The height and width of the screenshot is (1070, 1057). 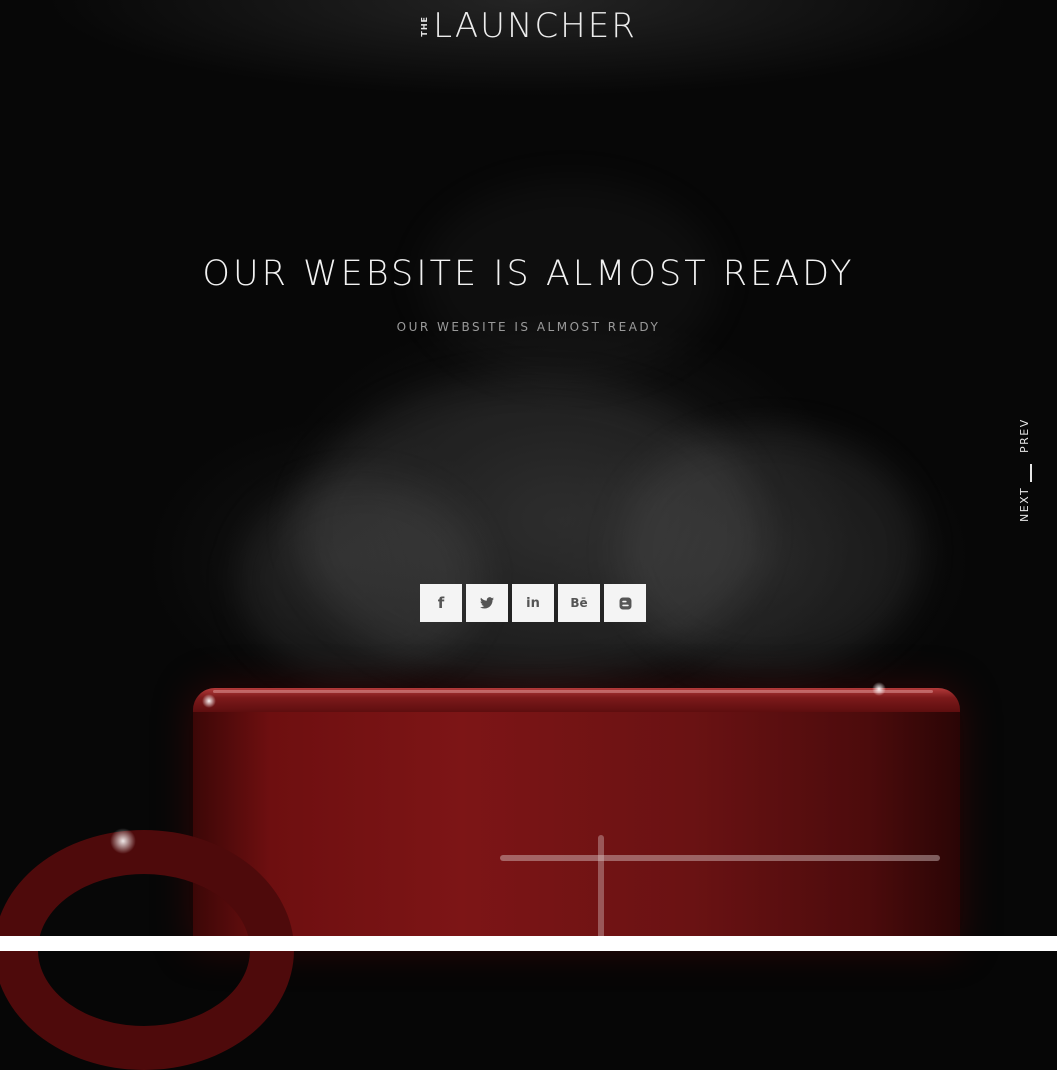 I want to click on facebook-button: f, so click(x=441, y=603).